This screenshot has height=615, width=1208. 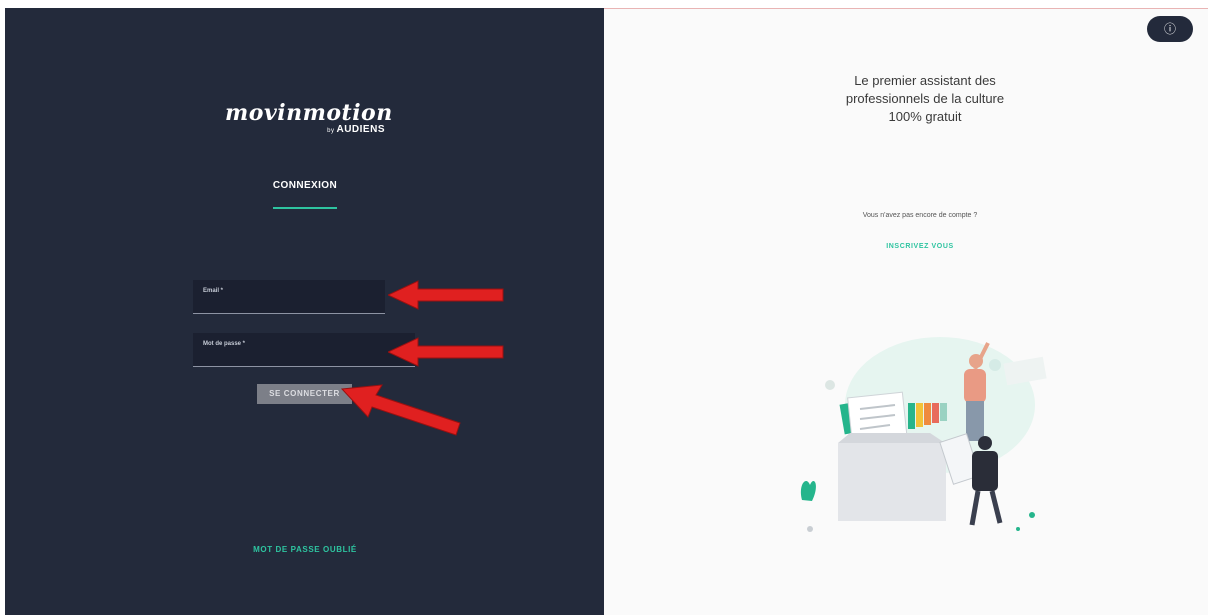 I want to click on email-label: Email *, so click(x=213, y=291).